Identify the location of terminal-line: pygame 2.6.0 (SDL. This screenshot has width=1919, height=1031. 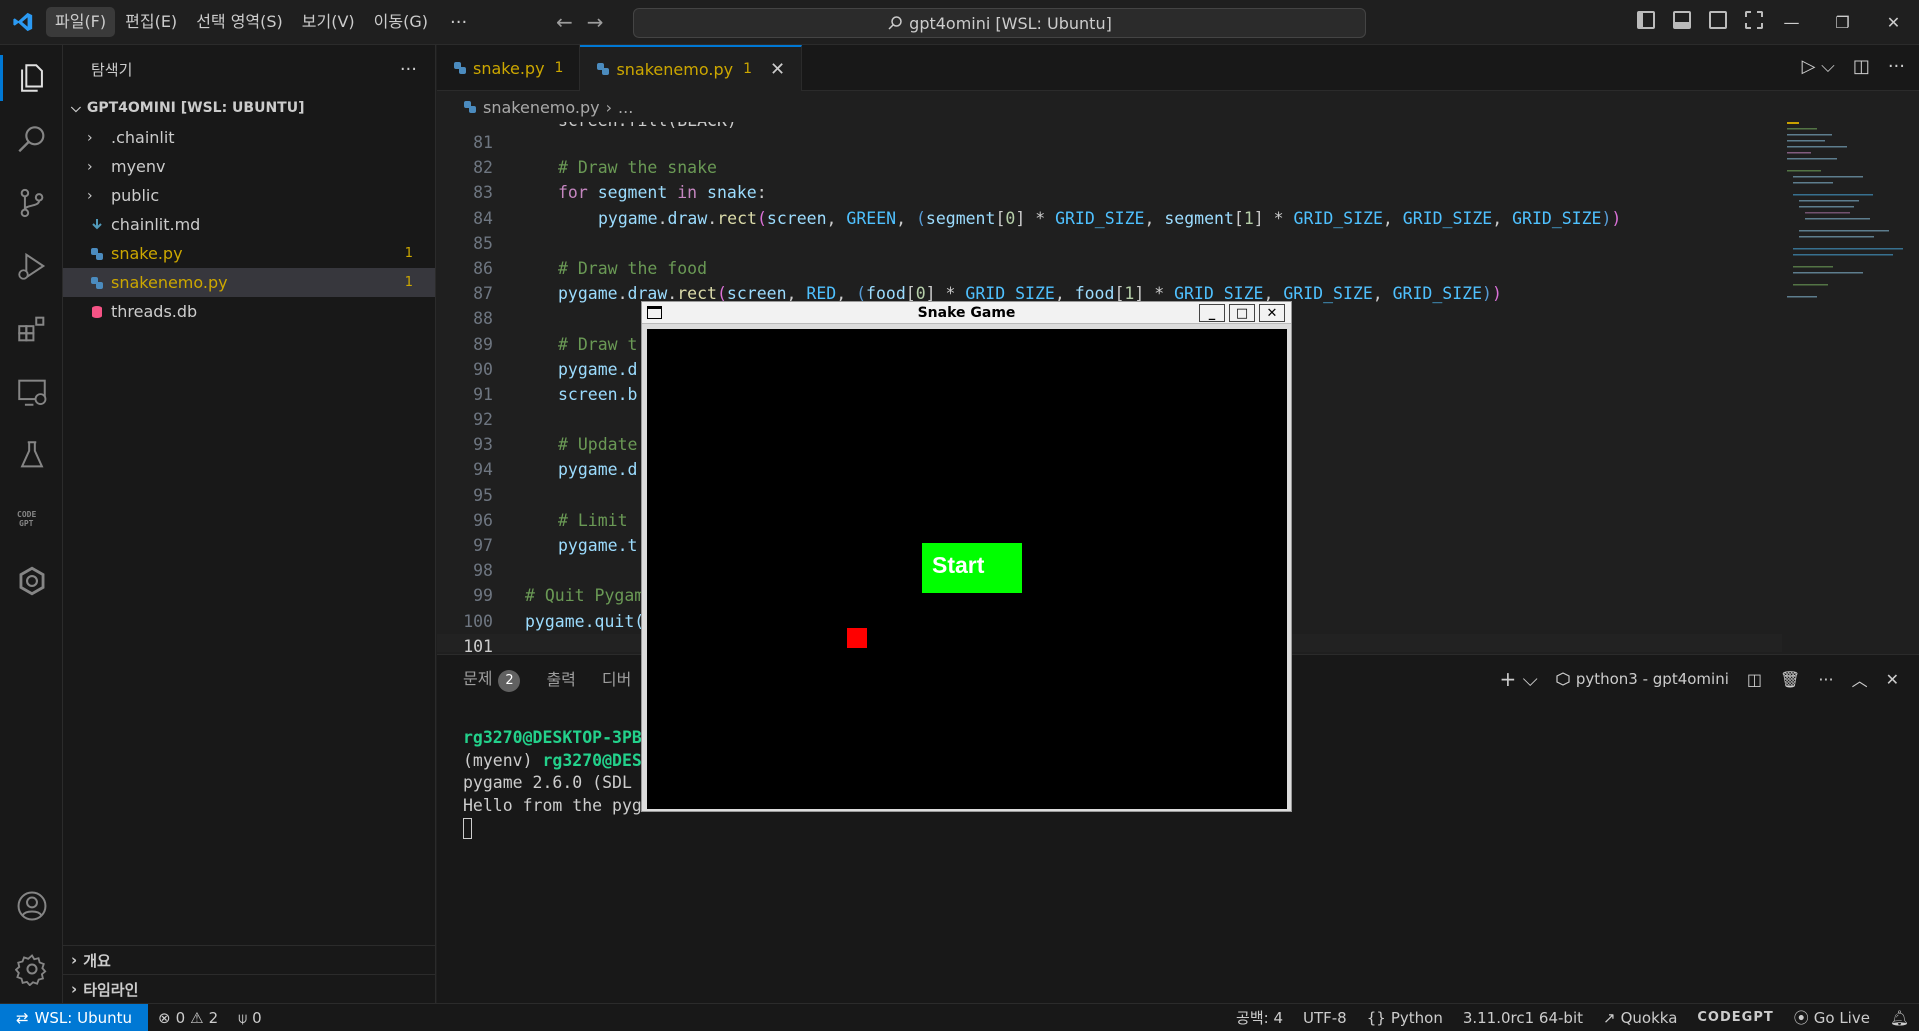
(547, 782).